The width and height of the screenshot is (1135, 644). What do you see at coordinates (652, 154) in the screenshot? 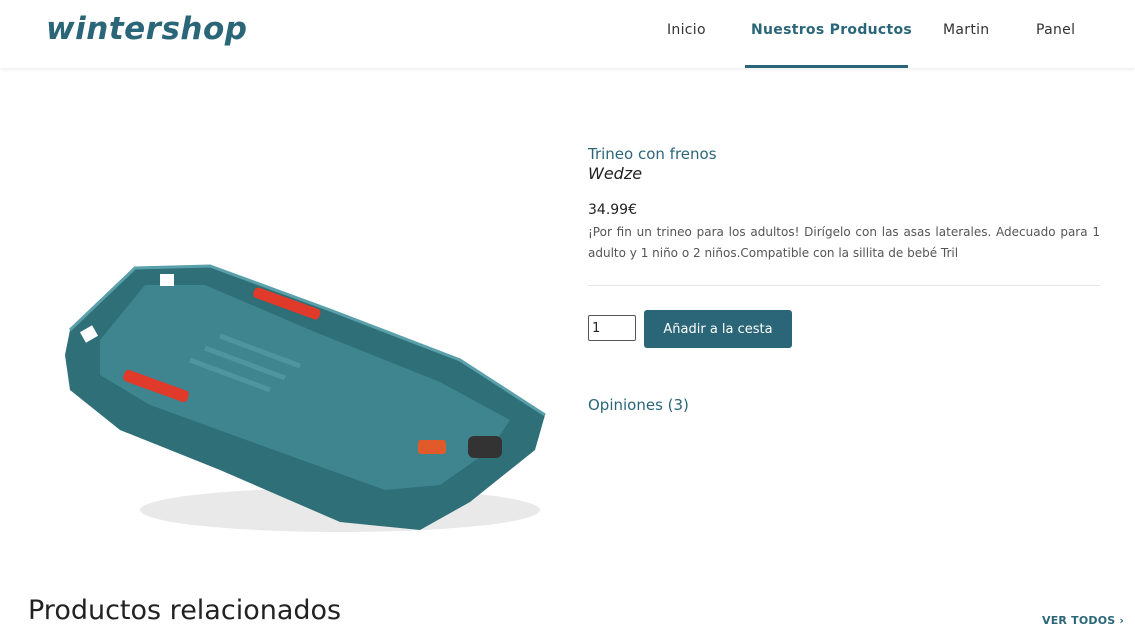
I see `product-title: Trineo con frenos` at bounding box center [652, 154].